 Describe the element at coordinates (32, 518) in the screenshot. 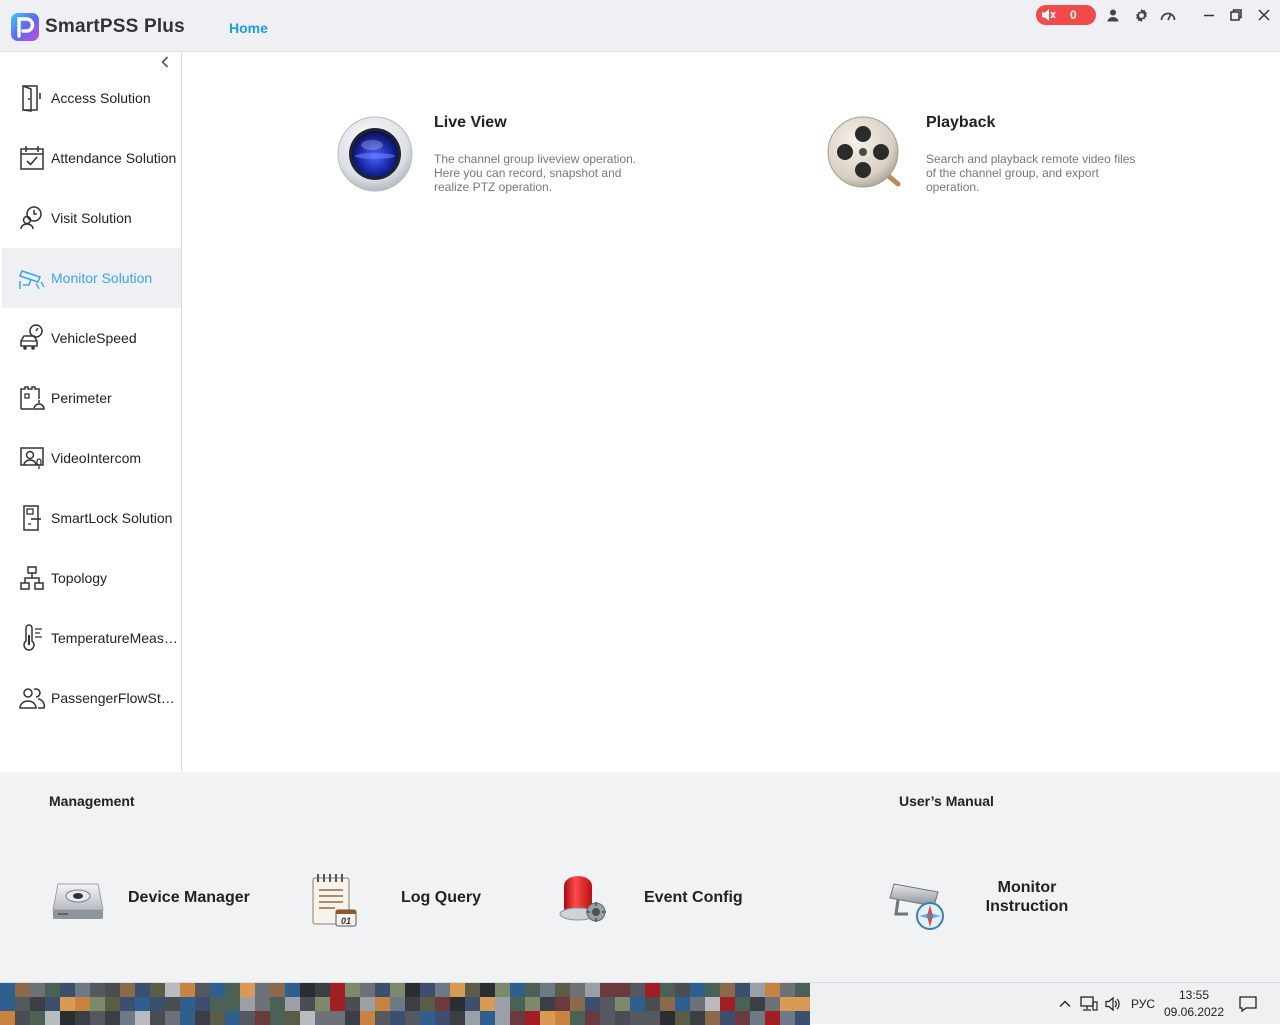

I see `smartlock-icon` at that location.